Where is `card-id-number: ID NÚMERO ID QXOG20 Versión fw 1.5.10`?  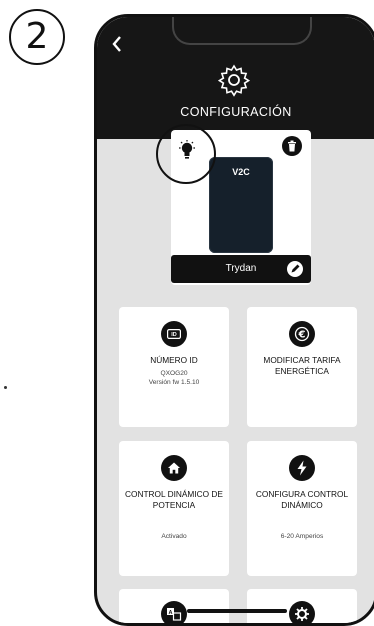 card-id-number: ID NÚMERO ID QXOG20 Versión fw 1.5.10 is located at coordinates (174, 367).